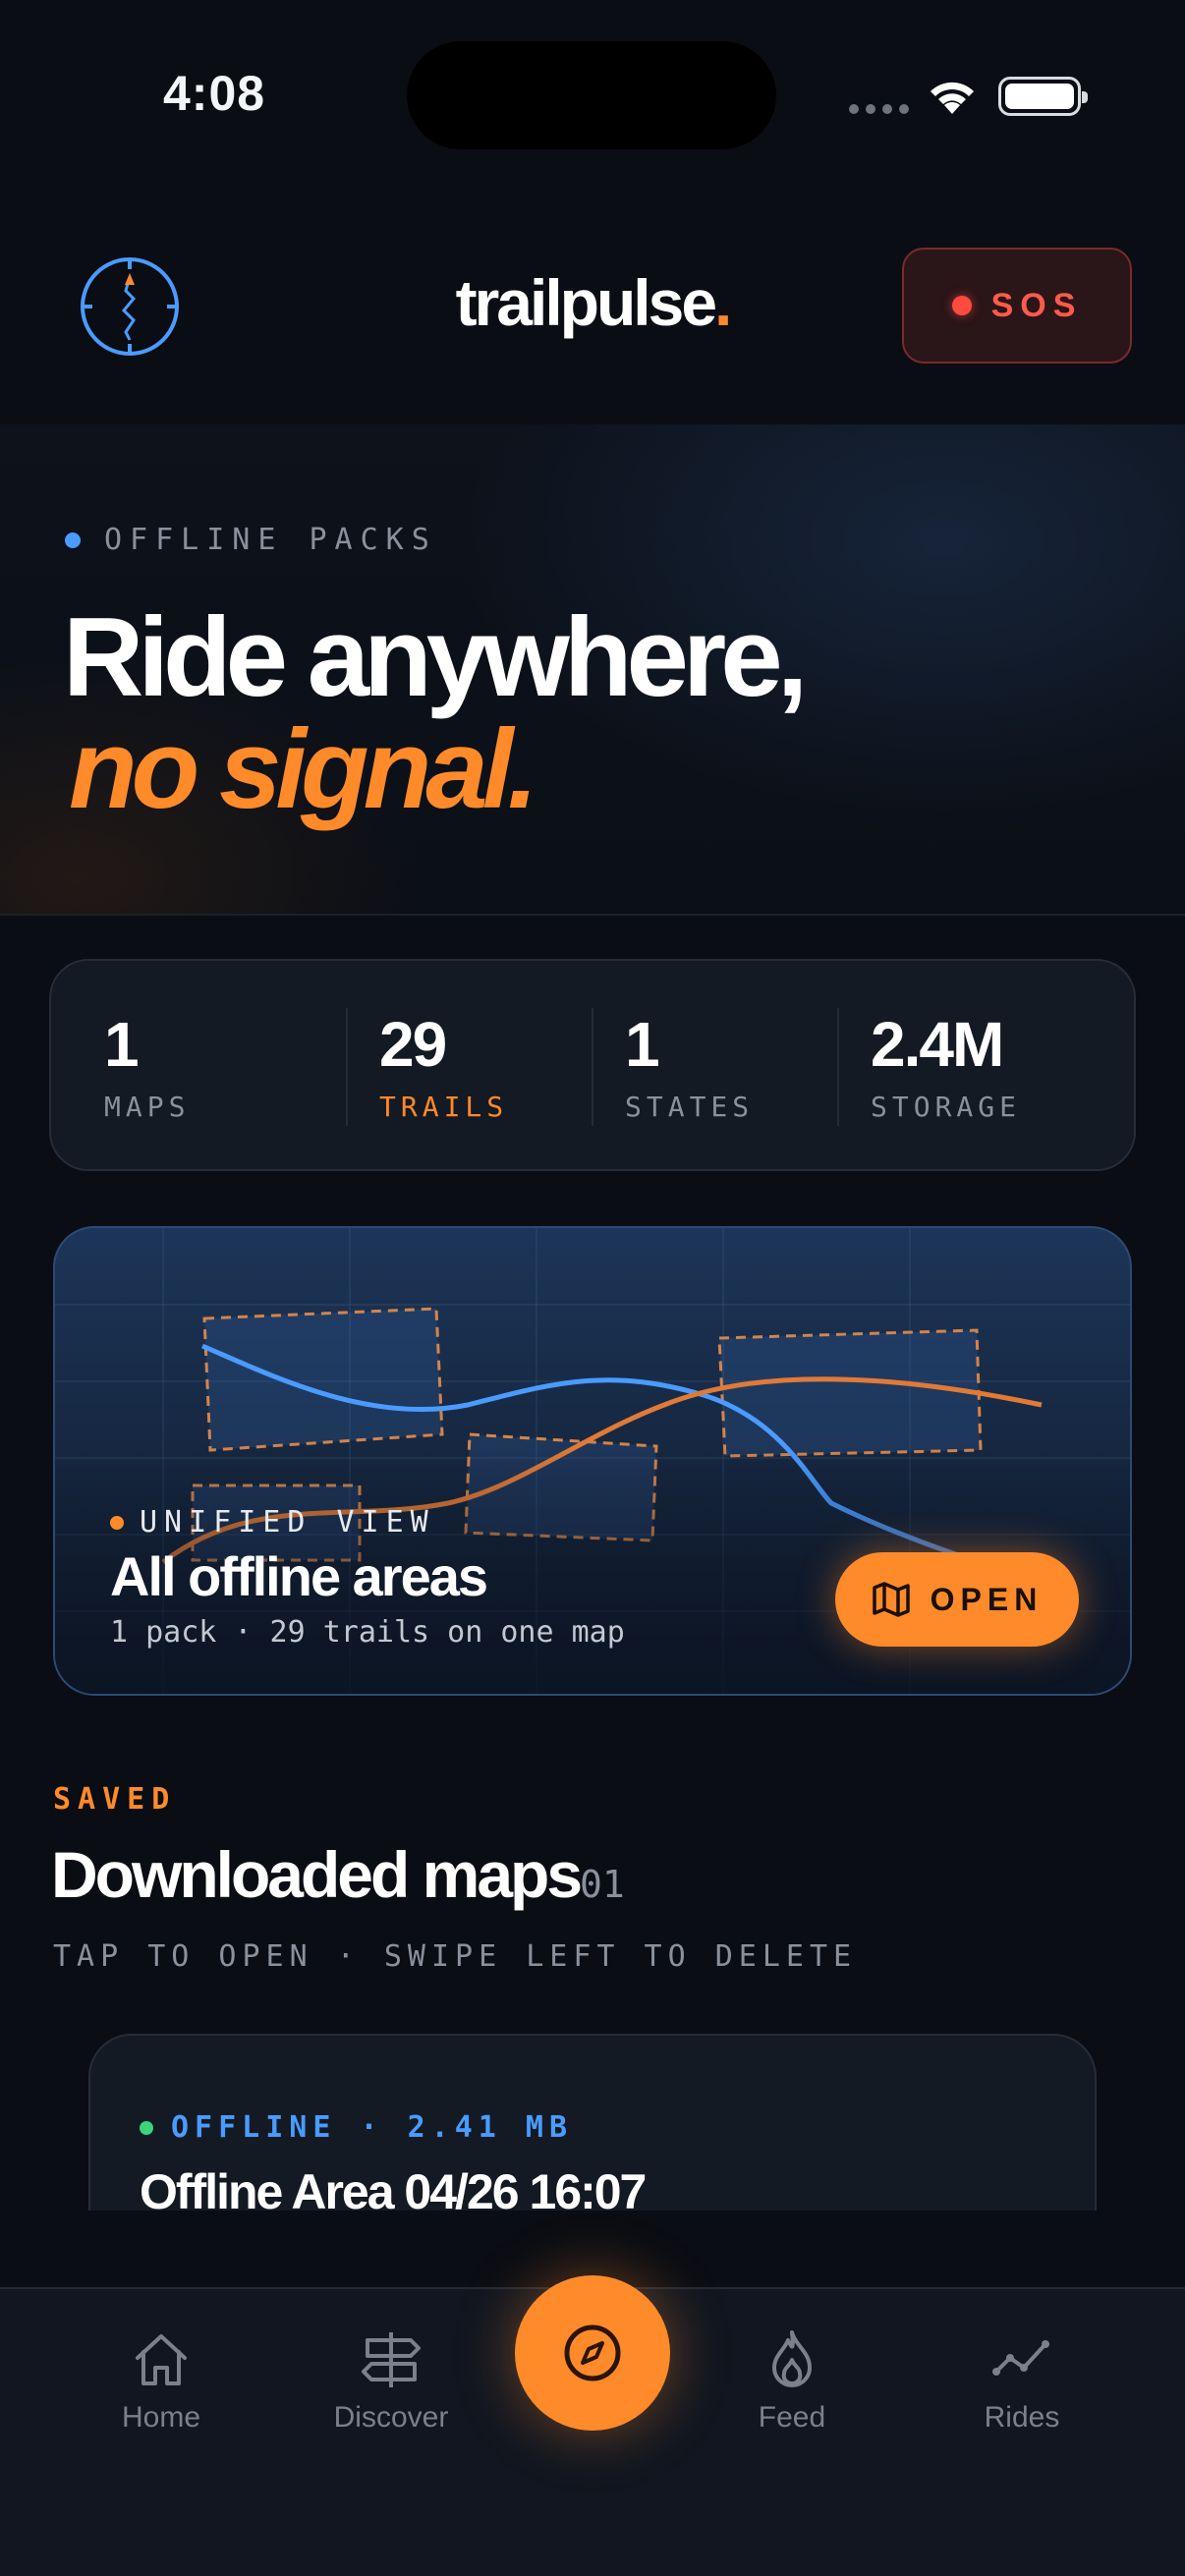  I want to click on home-icon, so click(162, 2359).